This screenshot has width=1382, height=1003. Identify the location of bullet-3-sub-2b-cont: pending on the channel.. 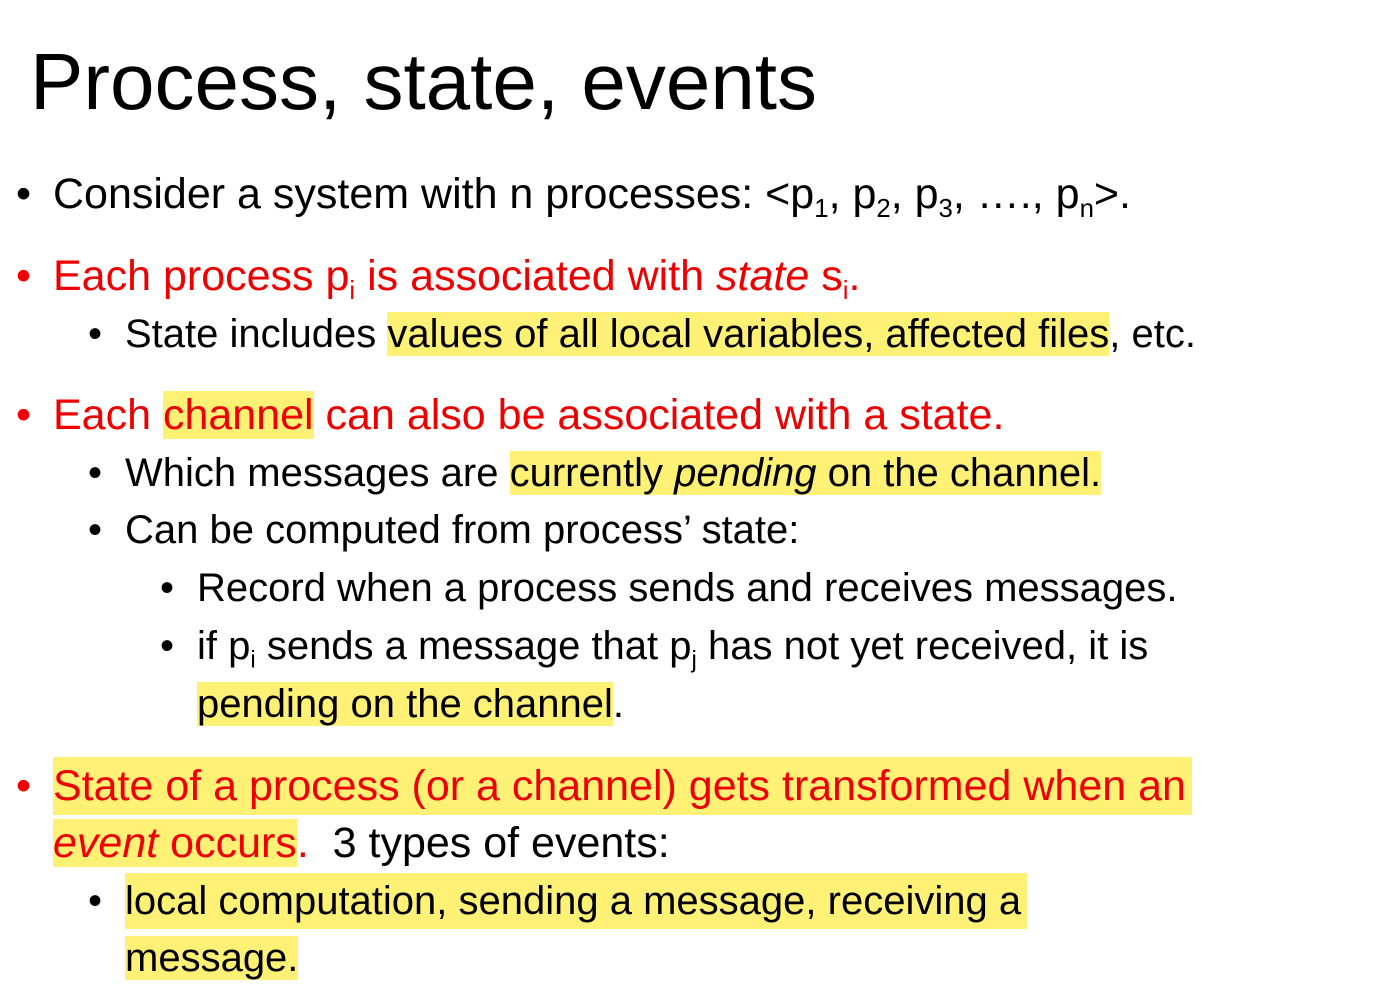
(411, 704).